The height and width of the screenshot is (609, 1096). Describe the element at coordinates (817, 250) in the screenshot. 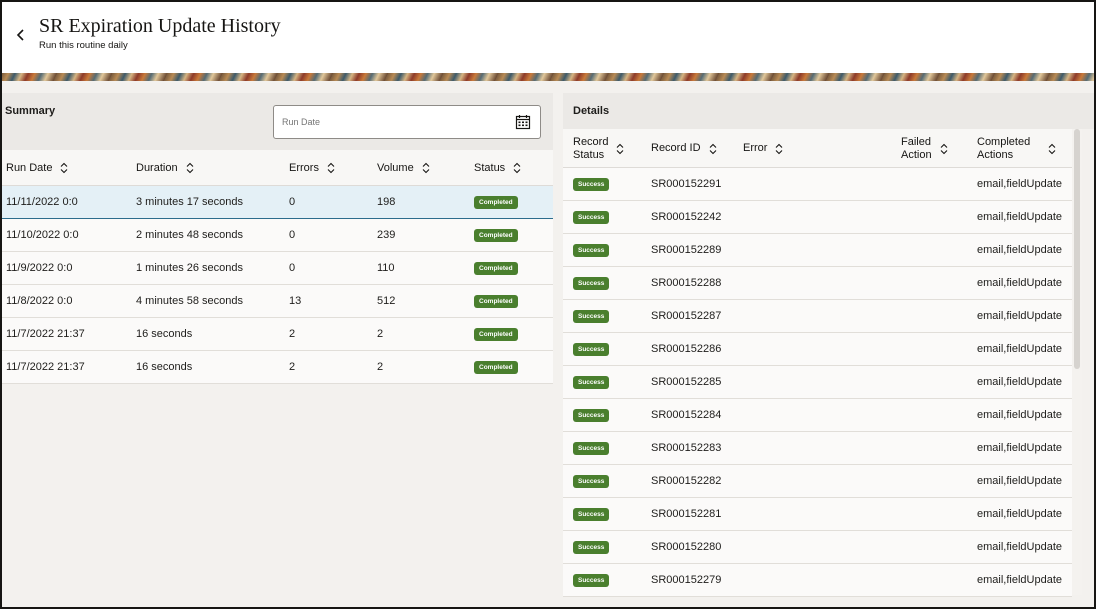

I see `table-row: Success SR000152289 email,fieldUpdate` at that location.